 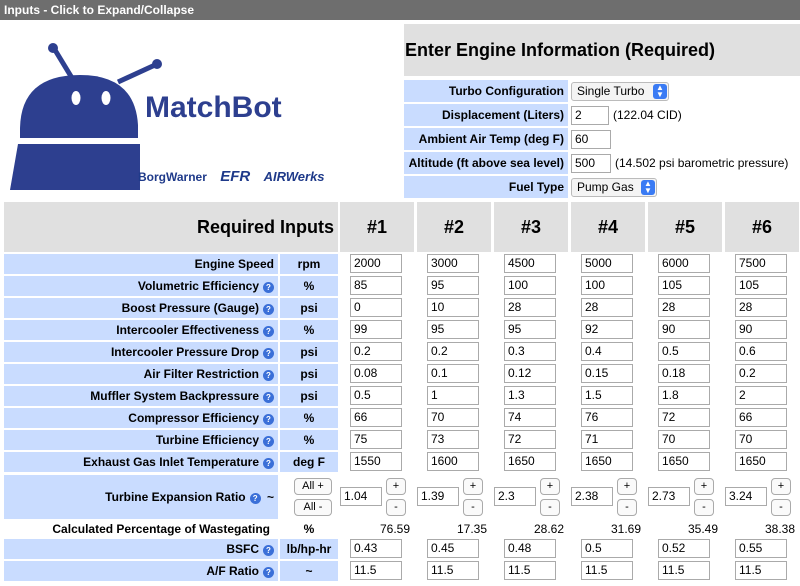 I want to click on value-input: 0.15, so click(x=607, y=373).